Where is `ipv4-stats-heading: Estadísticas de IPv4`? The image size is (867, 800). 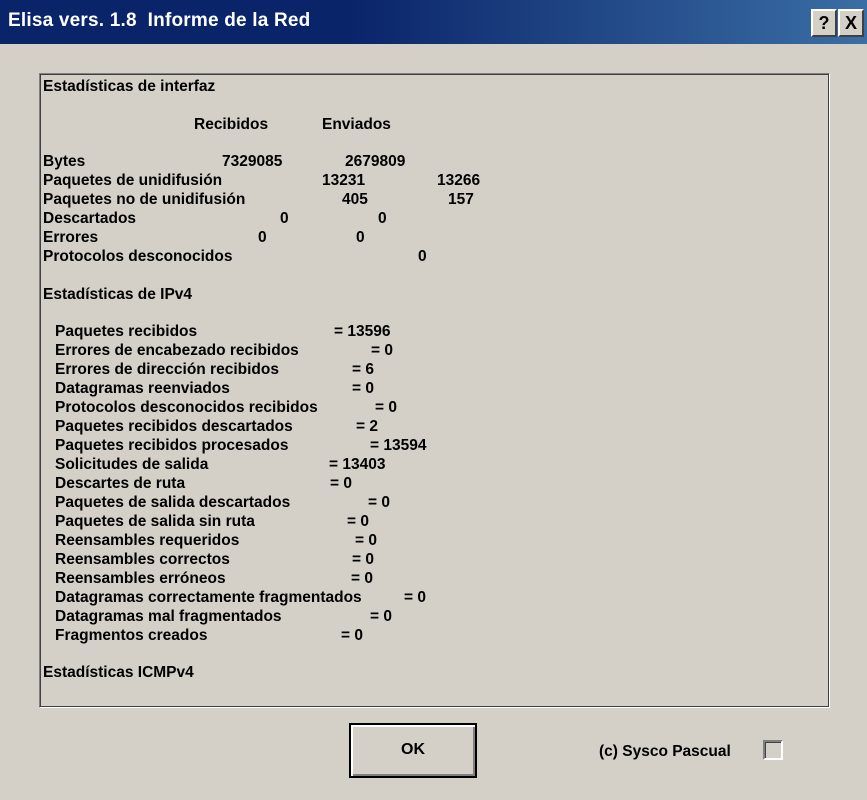
ipv4-stats-heading: Estadísticas de IPv4 is located at coordinates (118, 294).